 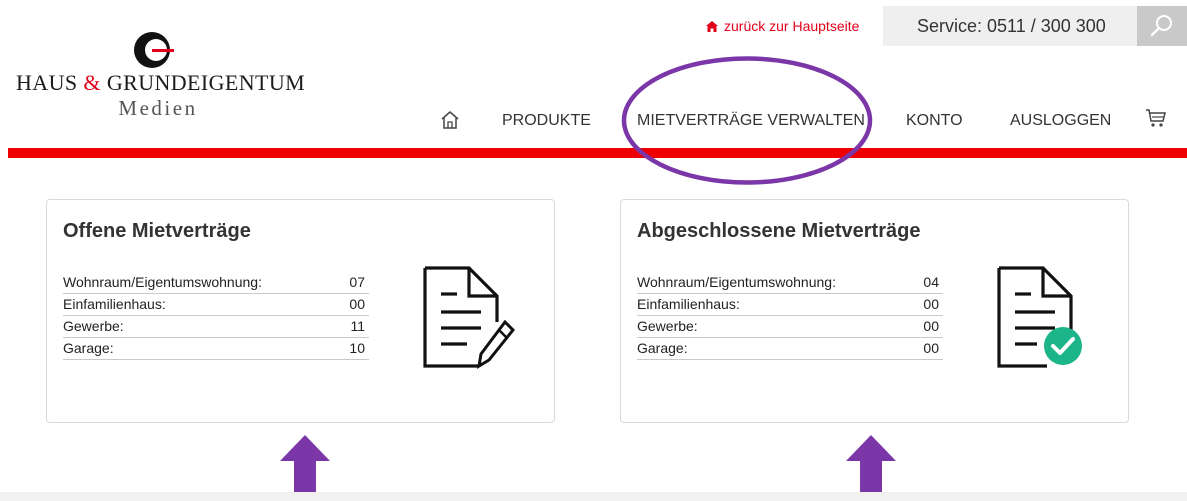 What do you see at coordinates (450, 120) in the screenshot?
I see `nav-home-icon` at bounding box center [450, 120].